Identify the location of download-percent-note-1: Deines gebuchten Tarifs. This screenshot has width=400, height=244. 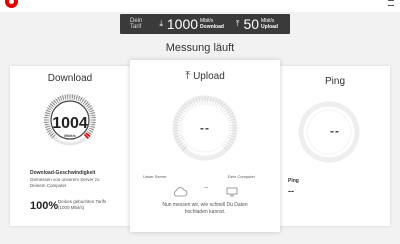
(82, 201).